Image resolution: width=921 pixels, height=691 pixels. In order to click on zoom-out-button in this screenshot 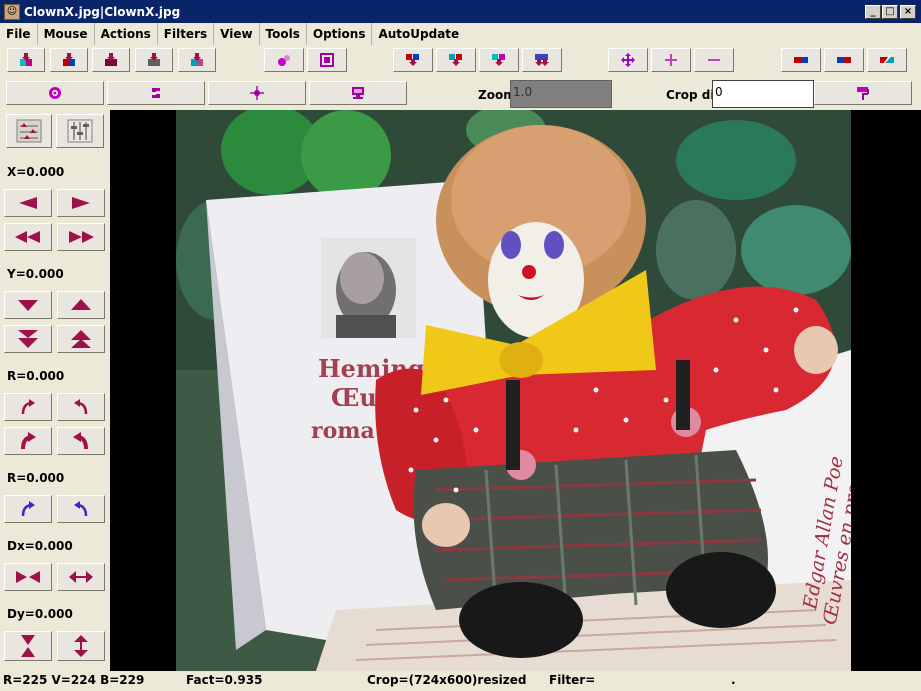, I will do `click(714, 60)`.